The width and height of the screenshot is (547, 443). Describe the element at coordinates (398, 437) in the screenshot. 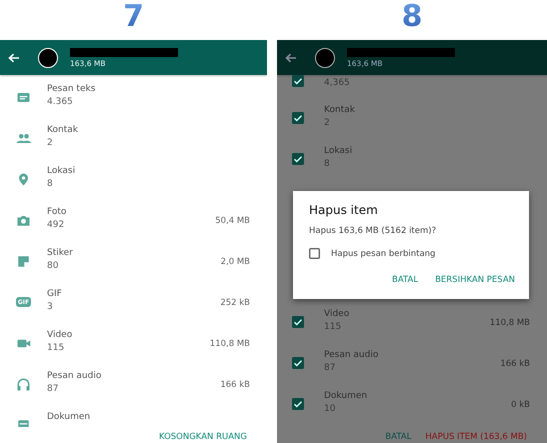

I see `footer-button: BATAL` at that location.